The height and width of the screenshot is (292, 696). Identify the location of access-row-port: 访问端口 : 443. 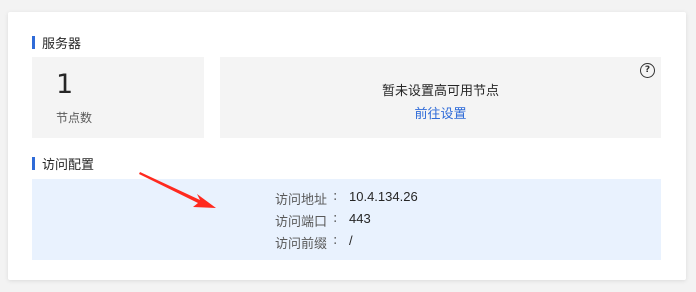
(346, 221).